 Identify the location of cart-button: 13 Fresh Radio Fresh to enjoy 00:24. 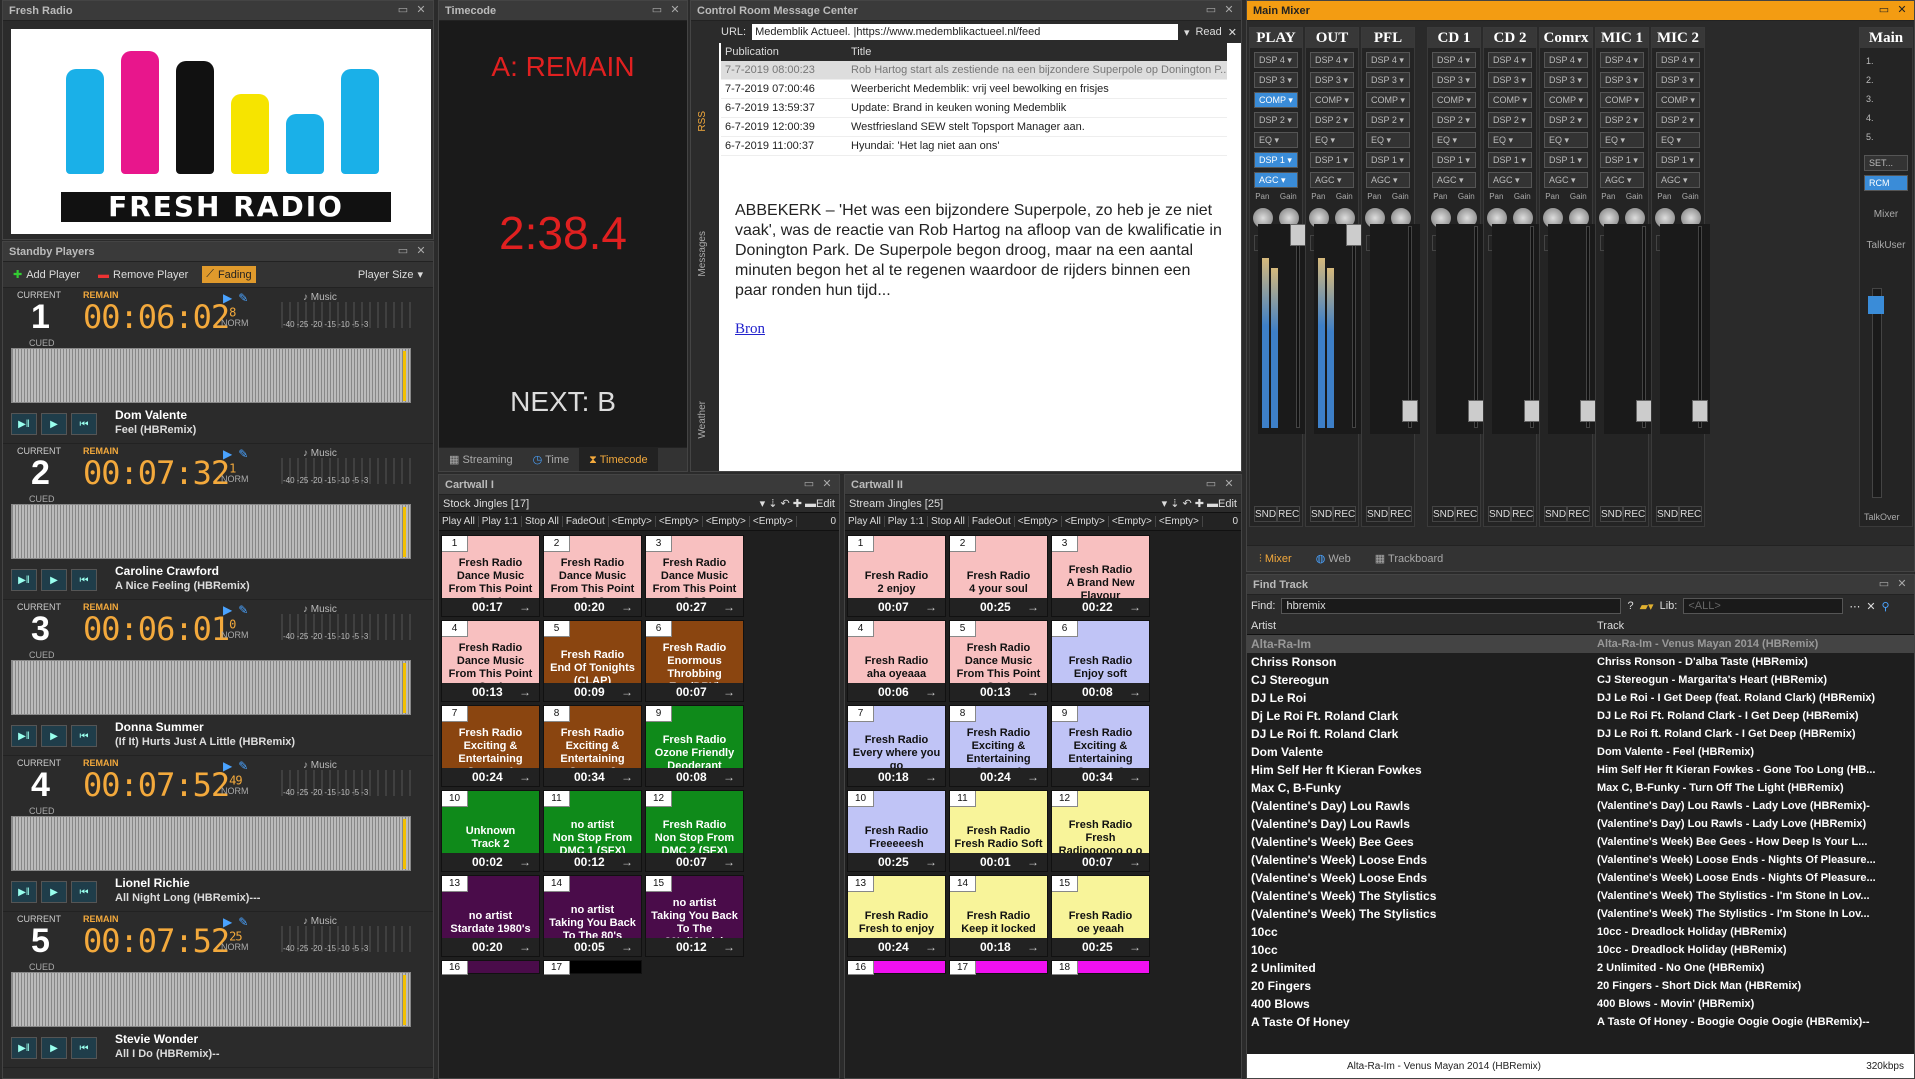
(896, 916).